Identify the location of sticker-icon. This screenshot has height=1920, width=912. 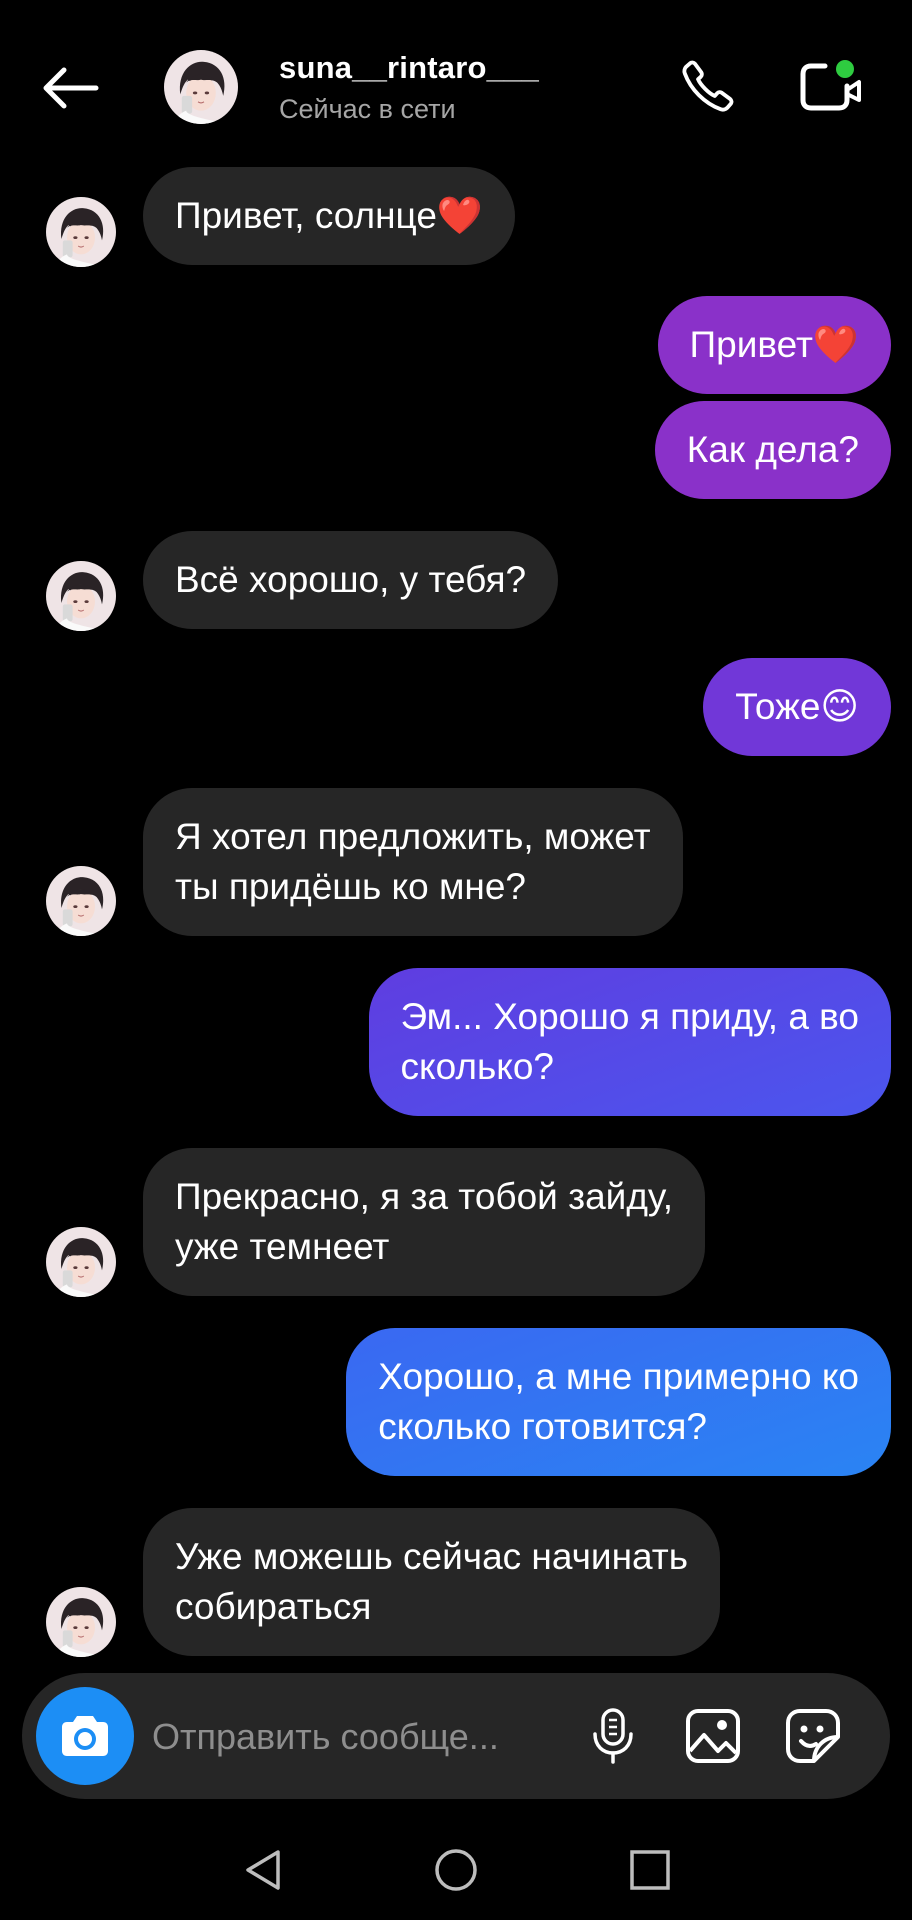
(813, 1736).